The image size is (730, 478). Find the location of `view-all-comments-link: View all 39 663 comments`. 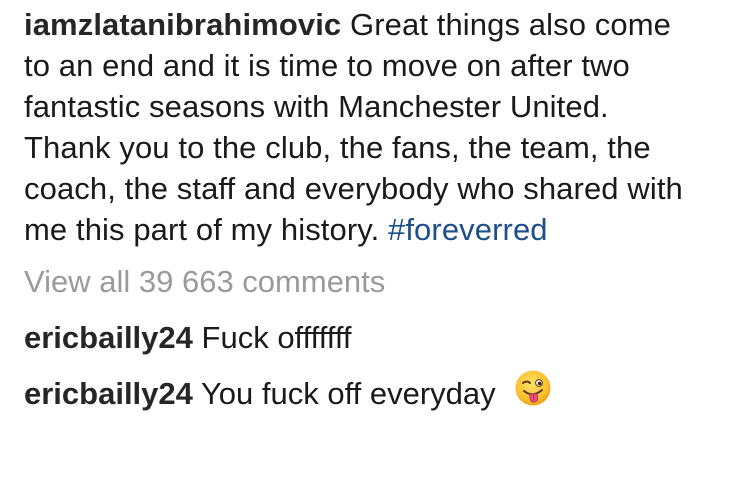

view-all-comments-link: View all 39 663 comments is located at coordinates (362, 282).